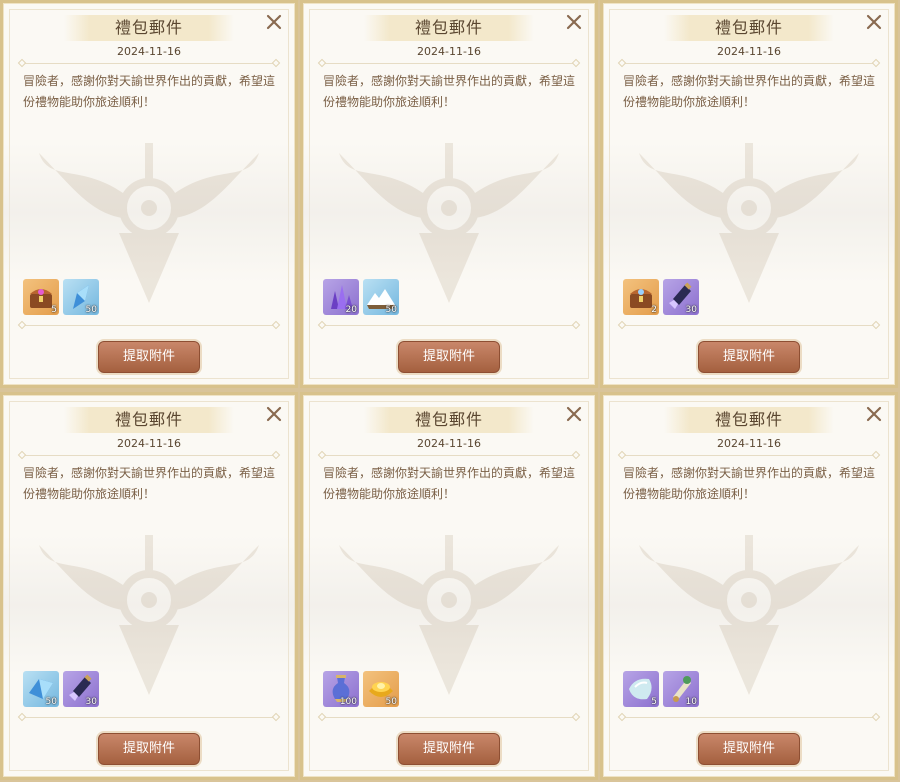 The height and width of the screenshot is (782, 900). I want to click on attachment-list: 5 50, so click(61, 297).